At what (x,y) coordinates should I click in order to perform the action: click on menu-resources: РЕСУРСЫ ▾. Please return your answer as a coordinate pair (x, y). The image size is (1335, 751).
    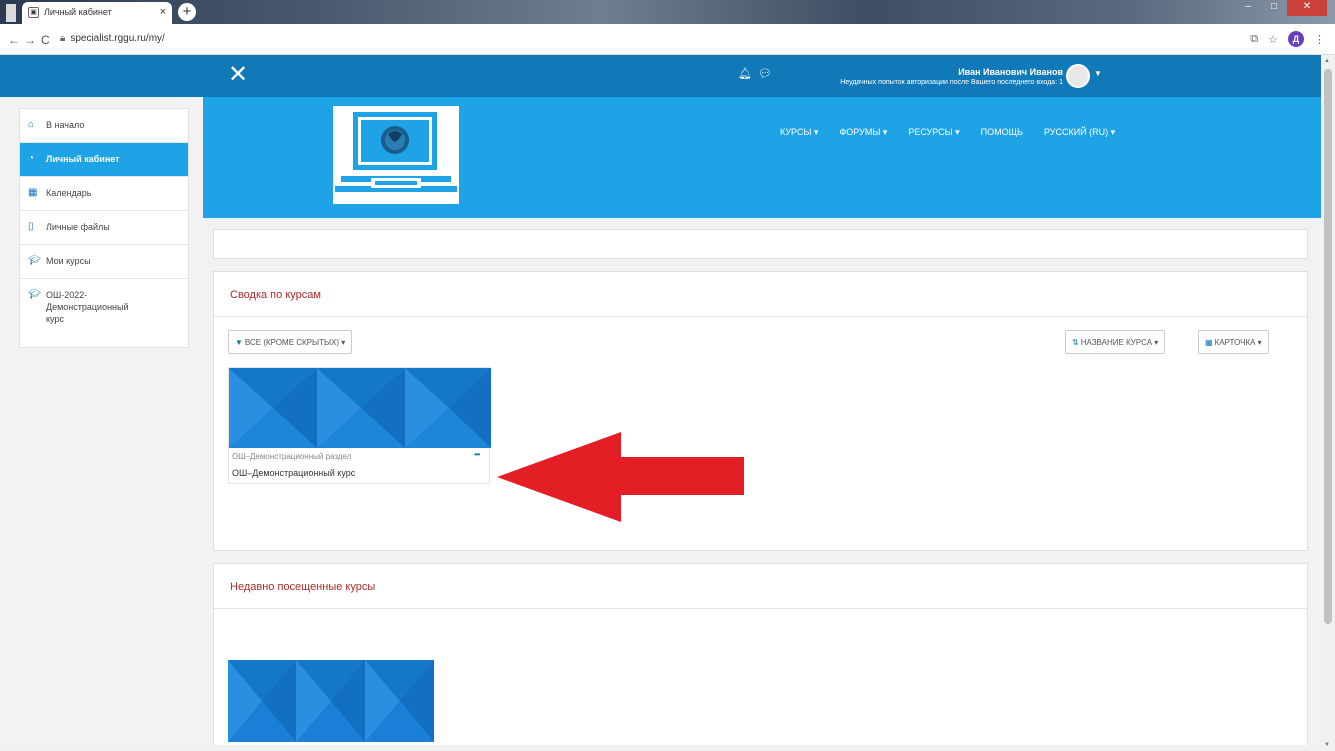
    Looking at the image, I should click on (933, 132).